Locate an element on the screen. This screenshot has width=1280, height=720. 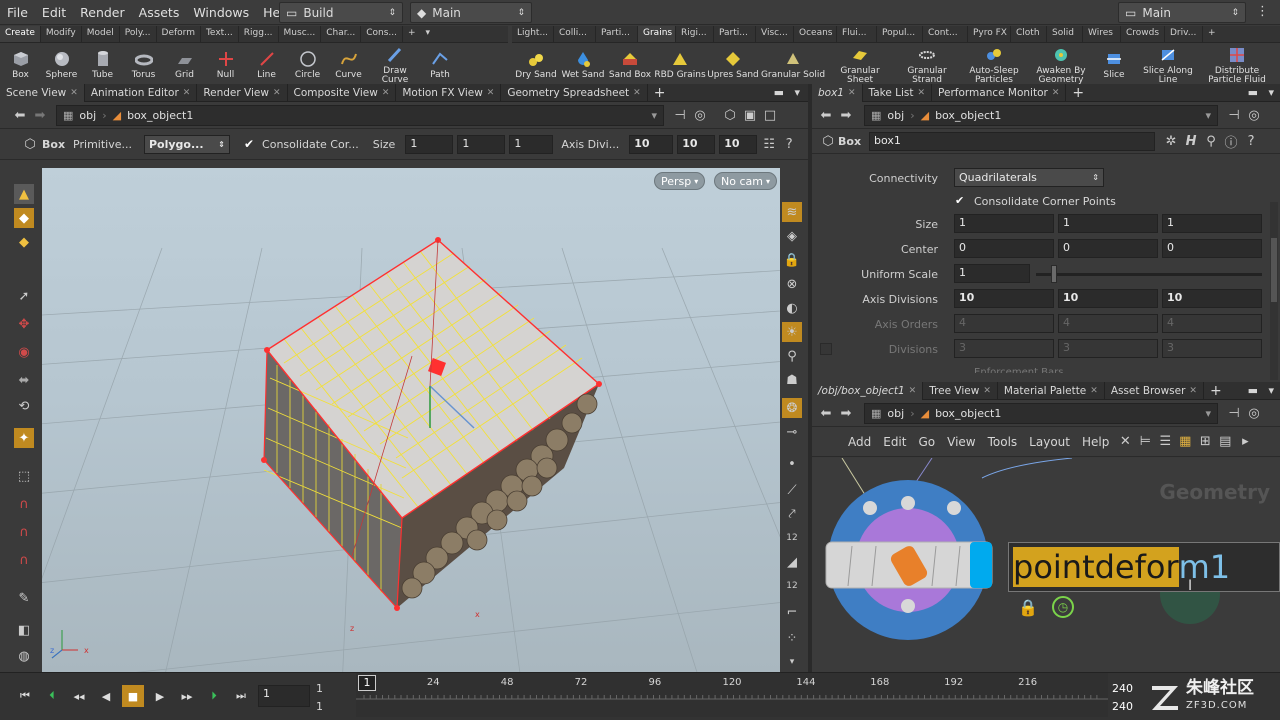
shelf-tab-pyrofx: Pyro FX is located at coordinates (989, 34).